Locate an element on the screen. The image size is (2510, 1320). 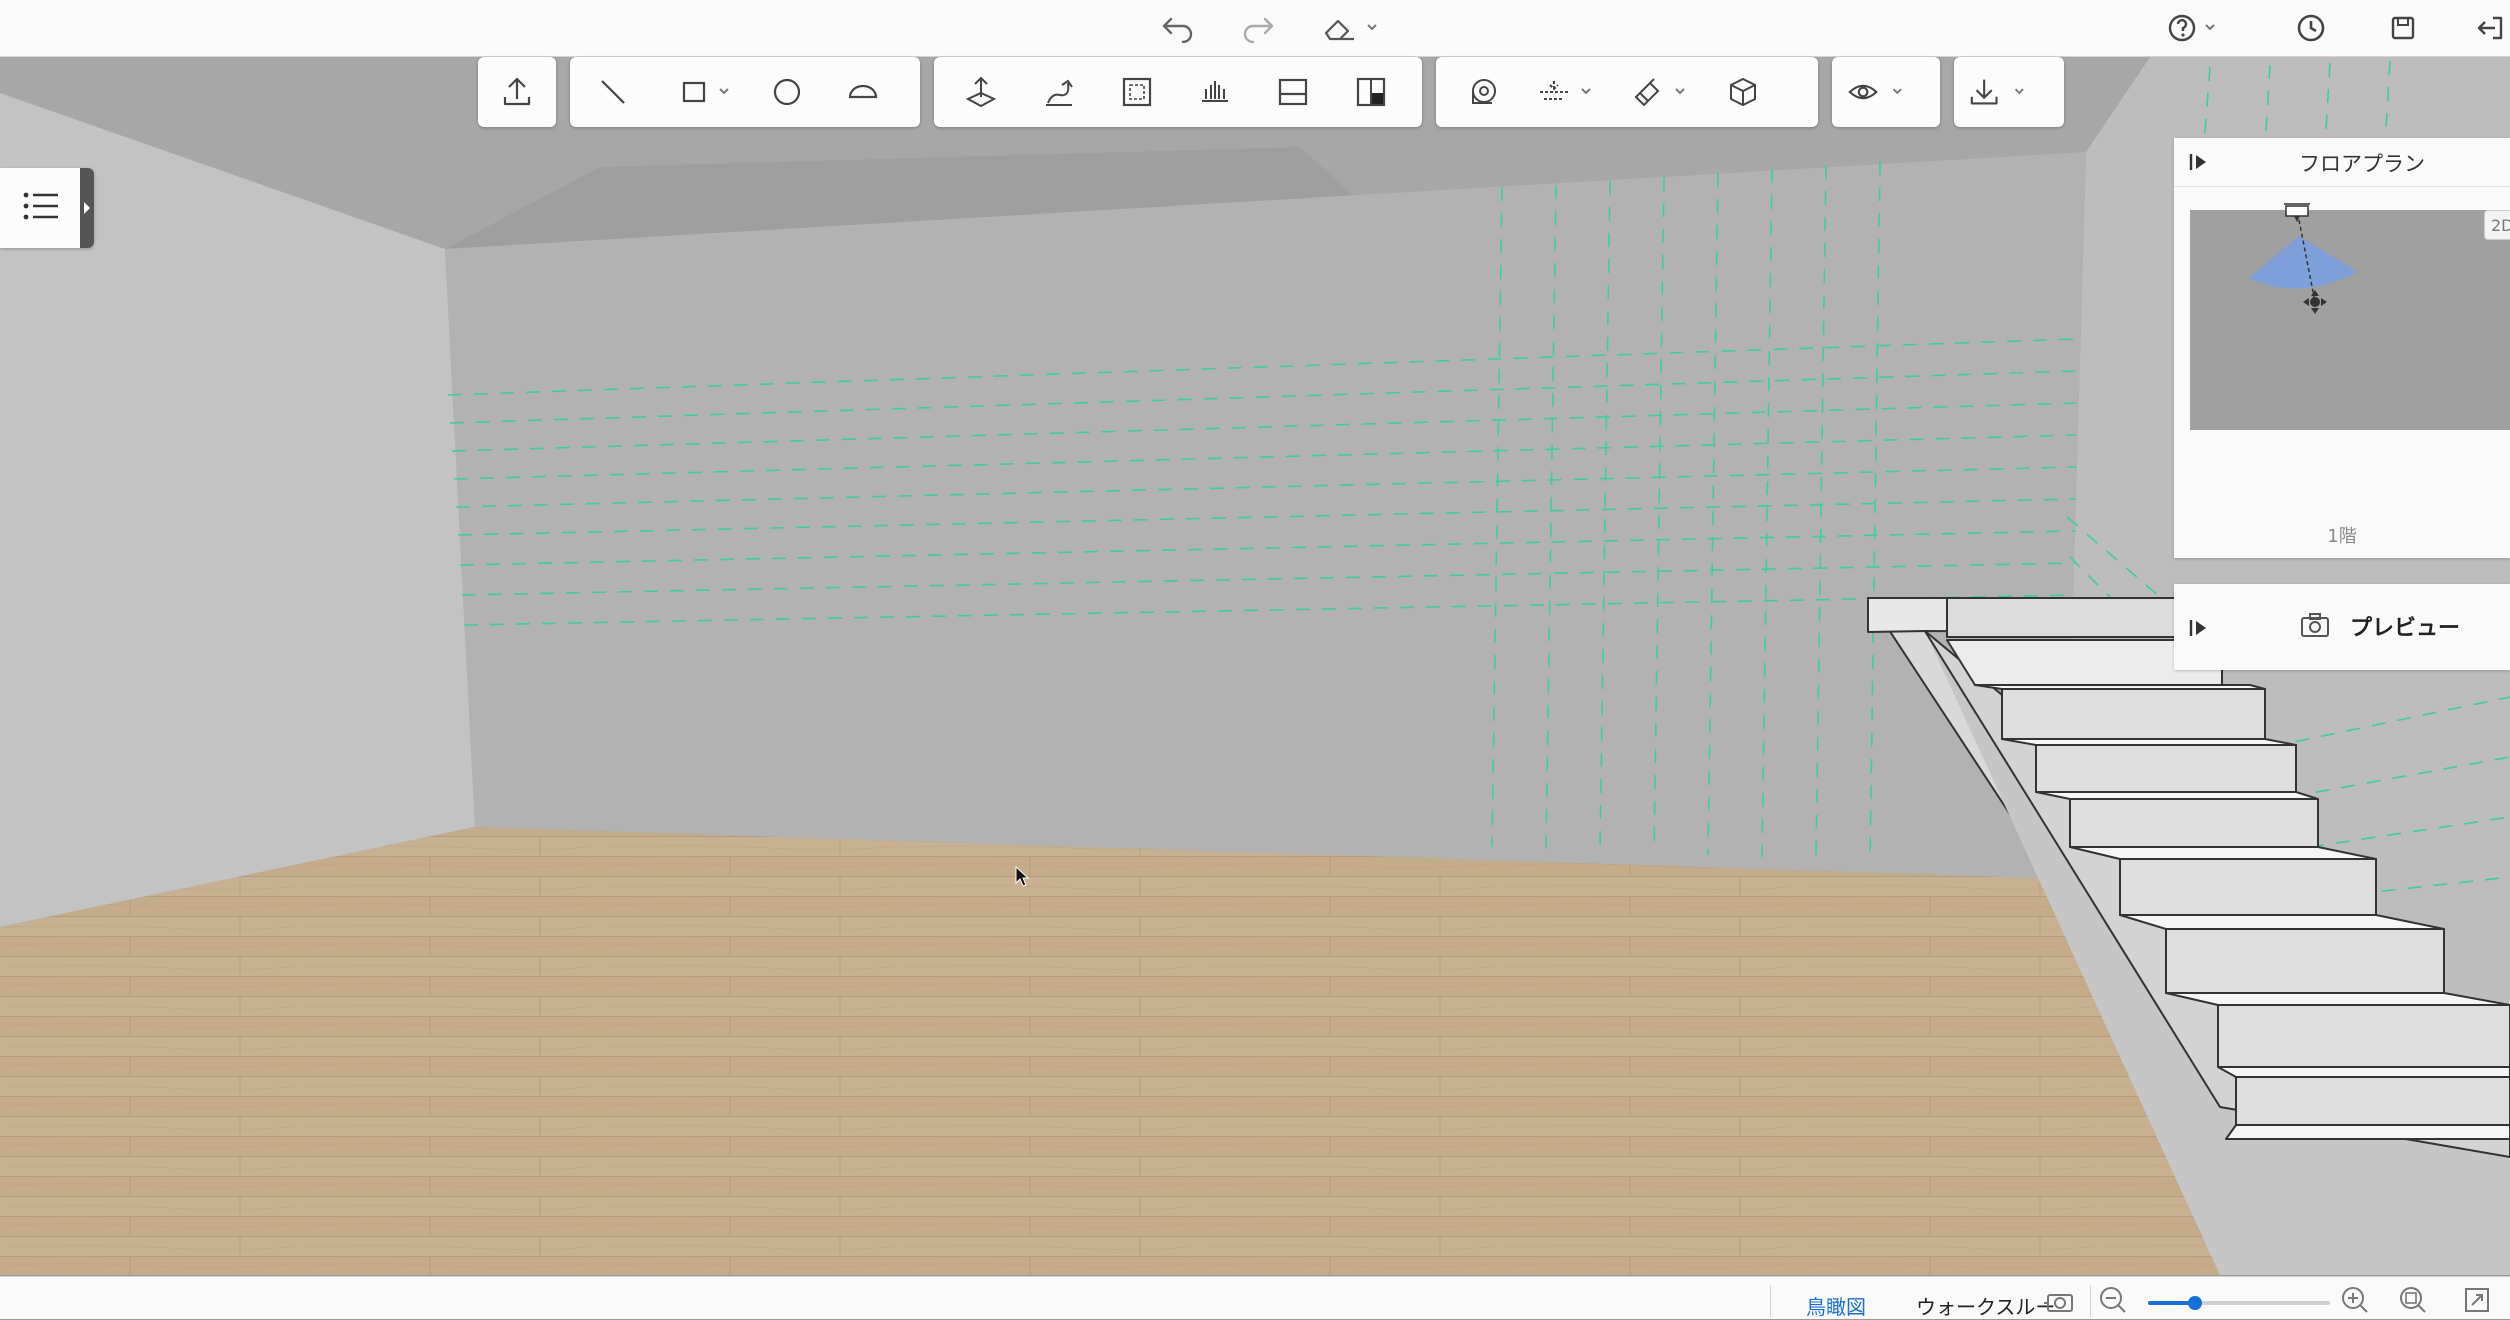
fullscreen-icon is located at coordinates (2477, 1302).